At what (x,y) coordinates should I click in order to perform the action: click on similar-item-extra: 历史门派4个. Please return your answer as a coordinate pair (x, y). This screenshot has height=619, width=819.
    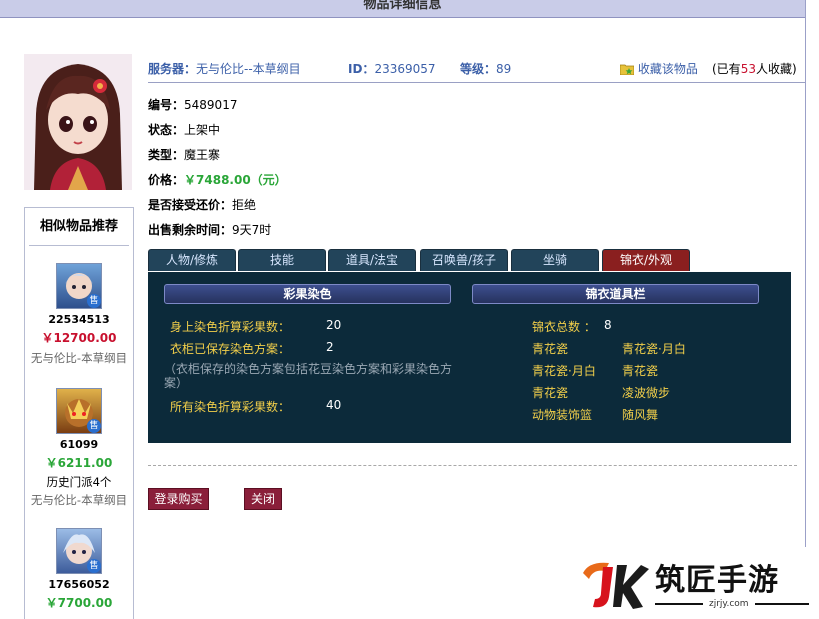
    Looking at the image, I should click on (79, 482).